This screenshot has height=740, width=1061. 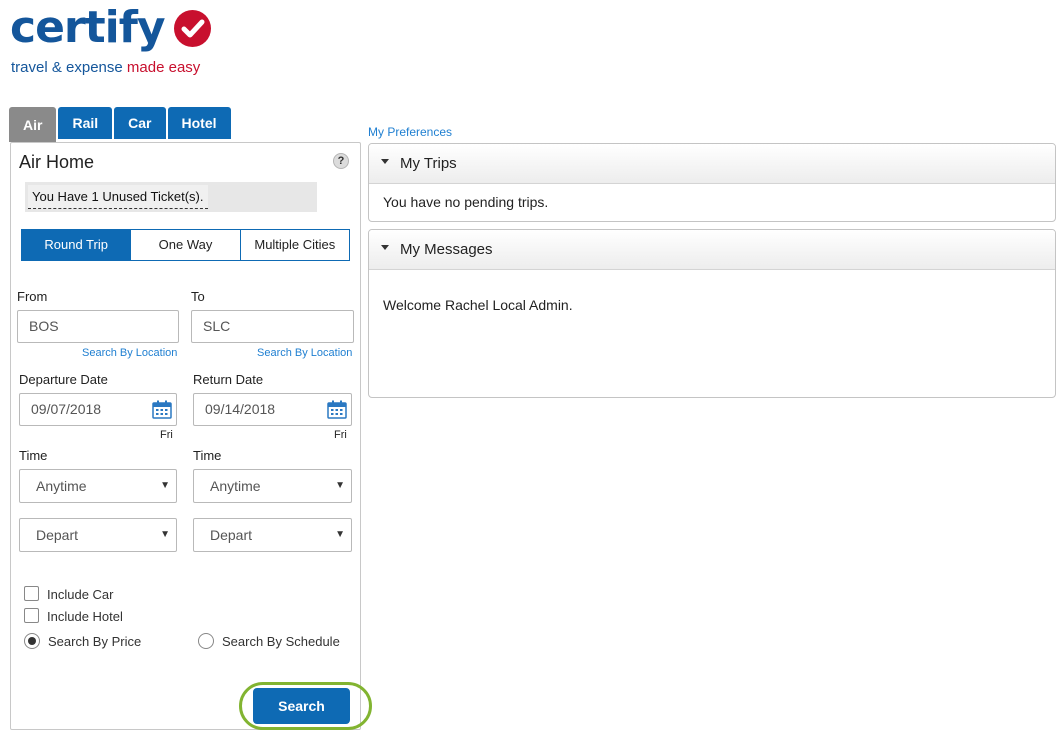 I want to click on tab-car: Car, so click(x=140, y=123).